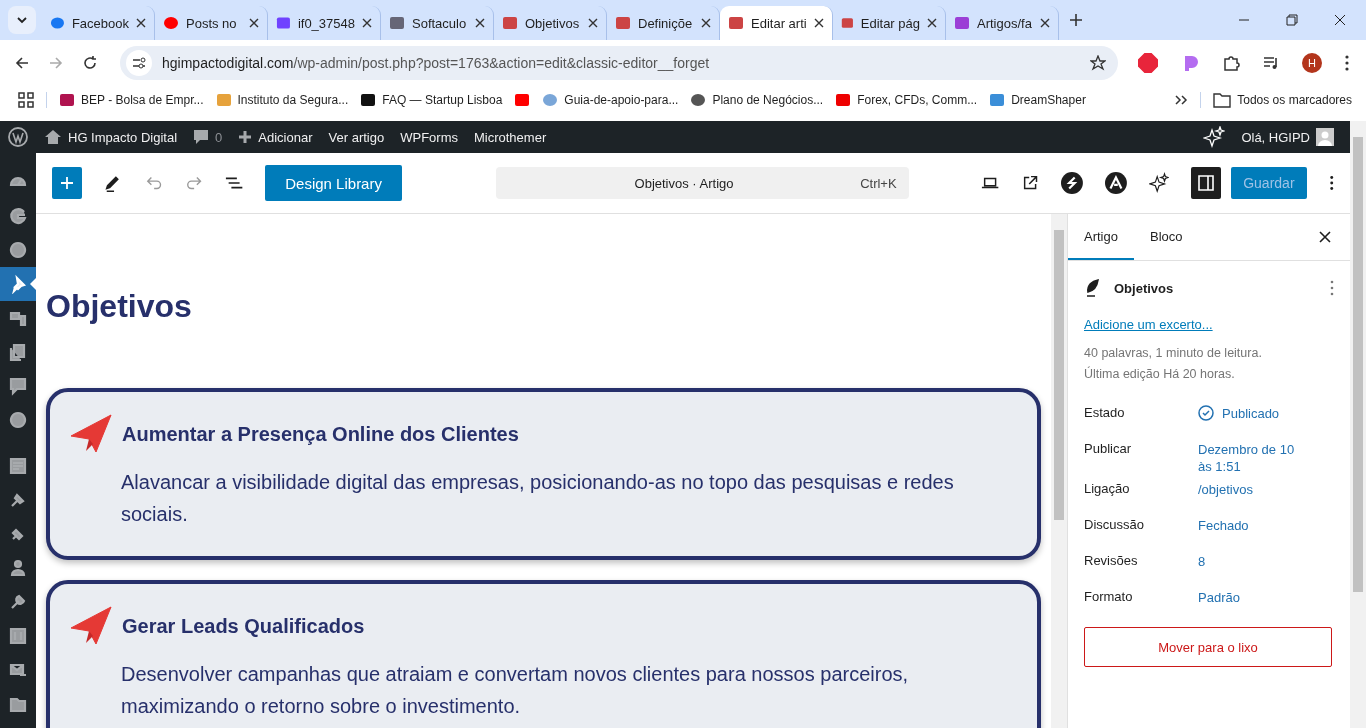 The height and width of the screenshot is (728, 1366). Describe the element at coordinates (1160, 374) in the screenshot. I see `post-stats-text: Última edição Há 20 horas.` at that location.